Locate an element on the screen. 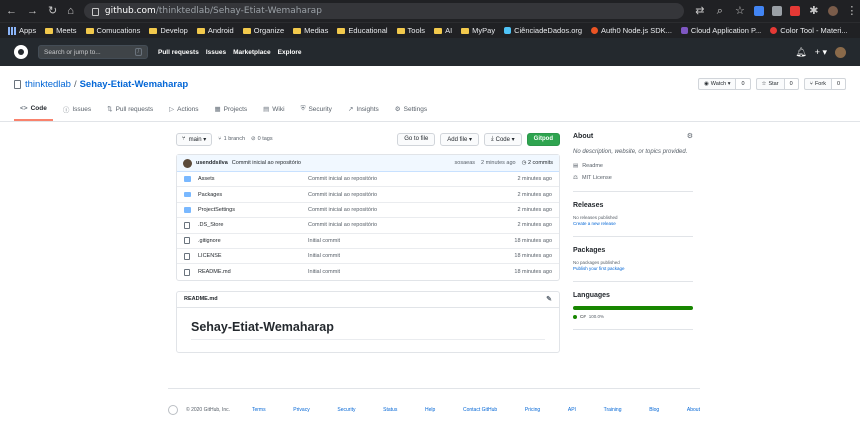 This screenshot has height=446, width=860. search-input: Search or jump to... / is located at coordinates (93, 52).